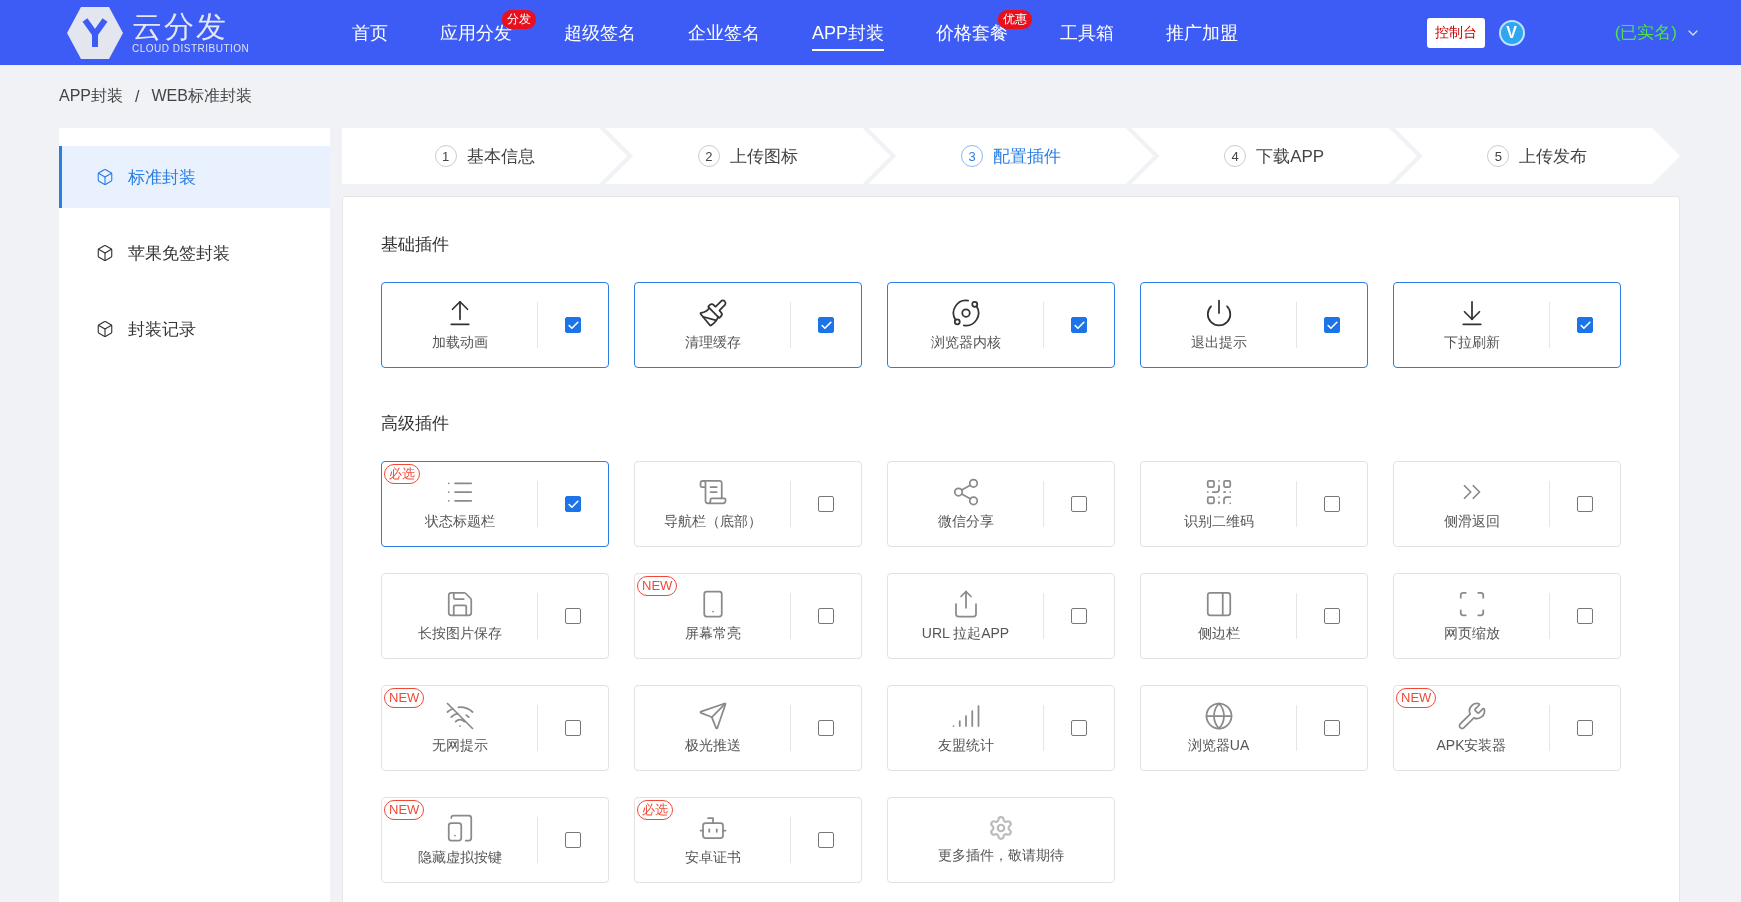  I want to click on plugin-label: 友盟统计, so click(965, 746).